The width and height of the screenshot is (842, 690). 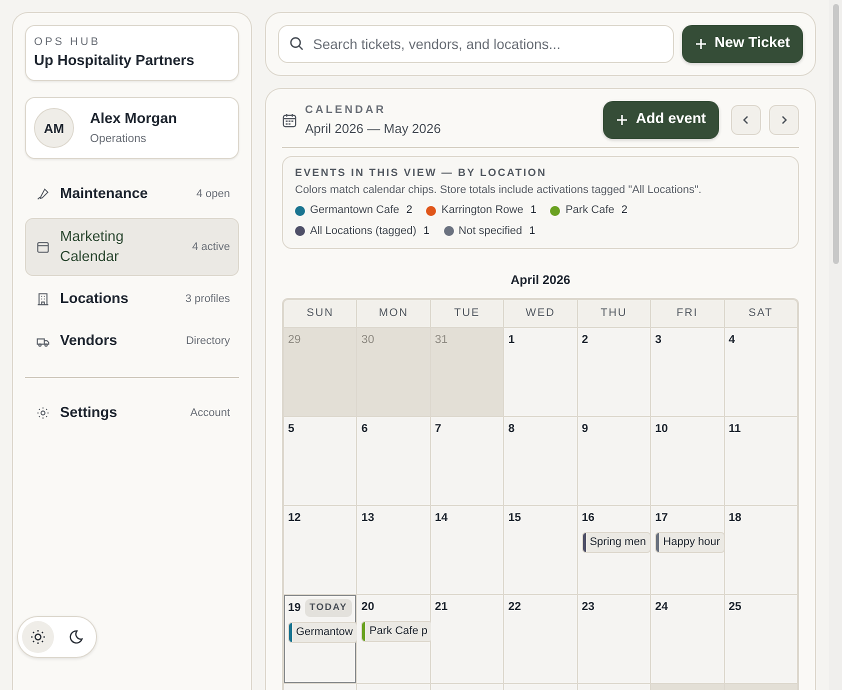 I want to click on day-cell: 23, so click(x=614, y=639).